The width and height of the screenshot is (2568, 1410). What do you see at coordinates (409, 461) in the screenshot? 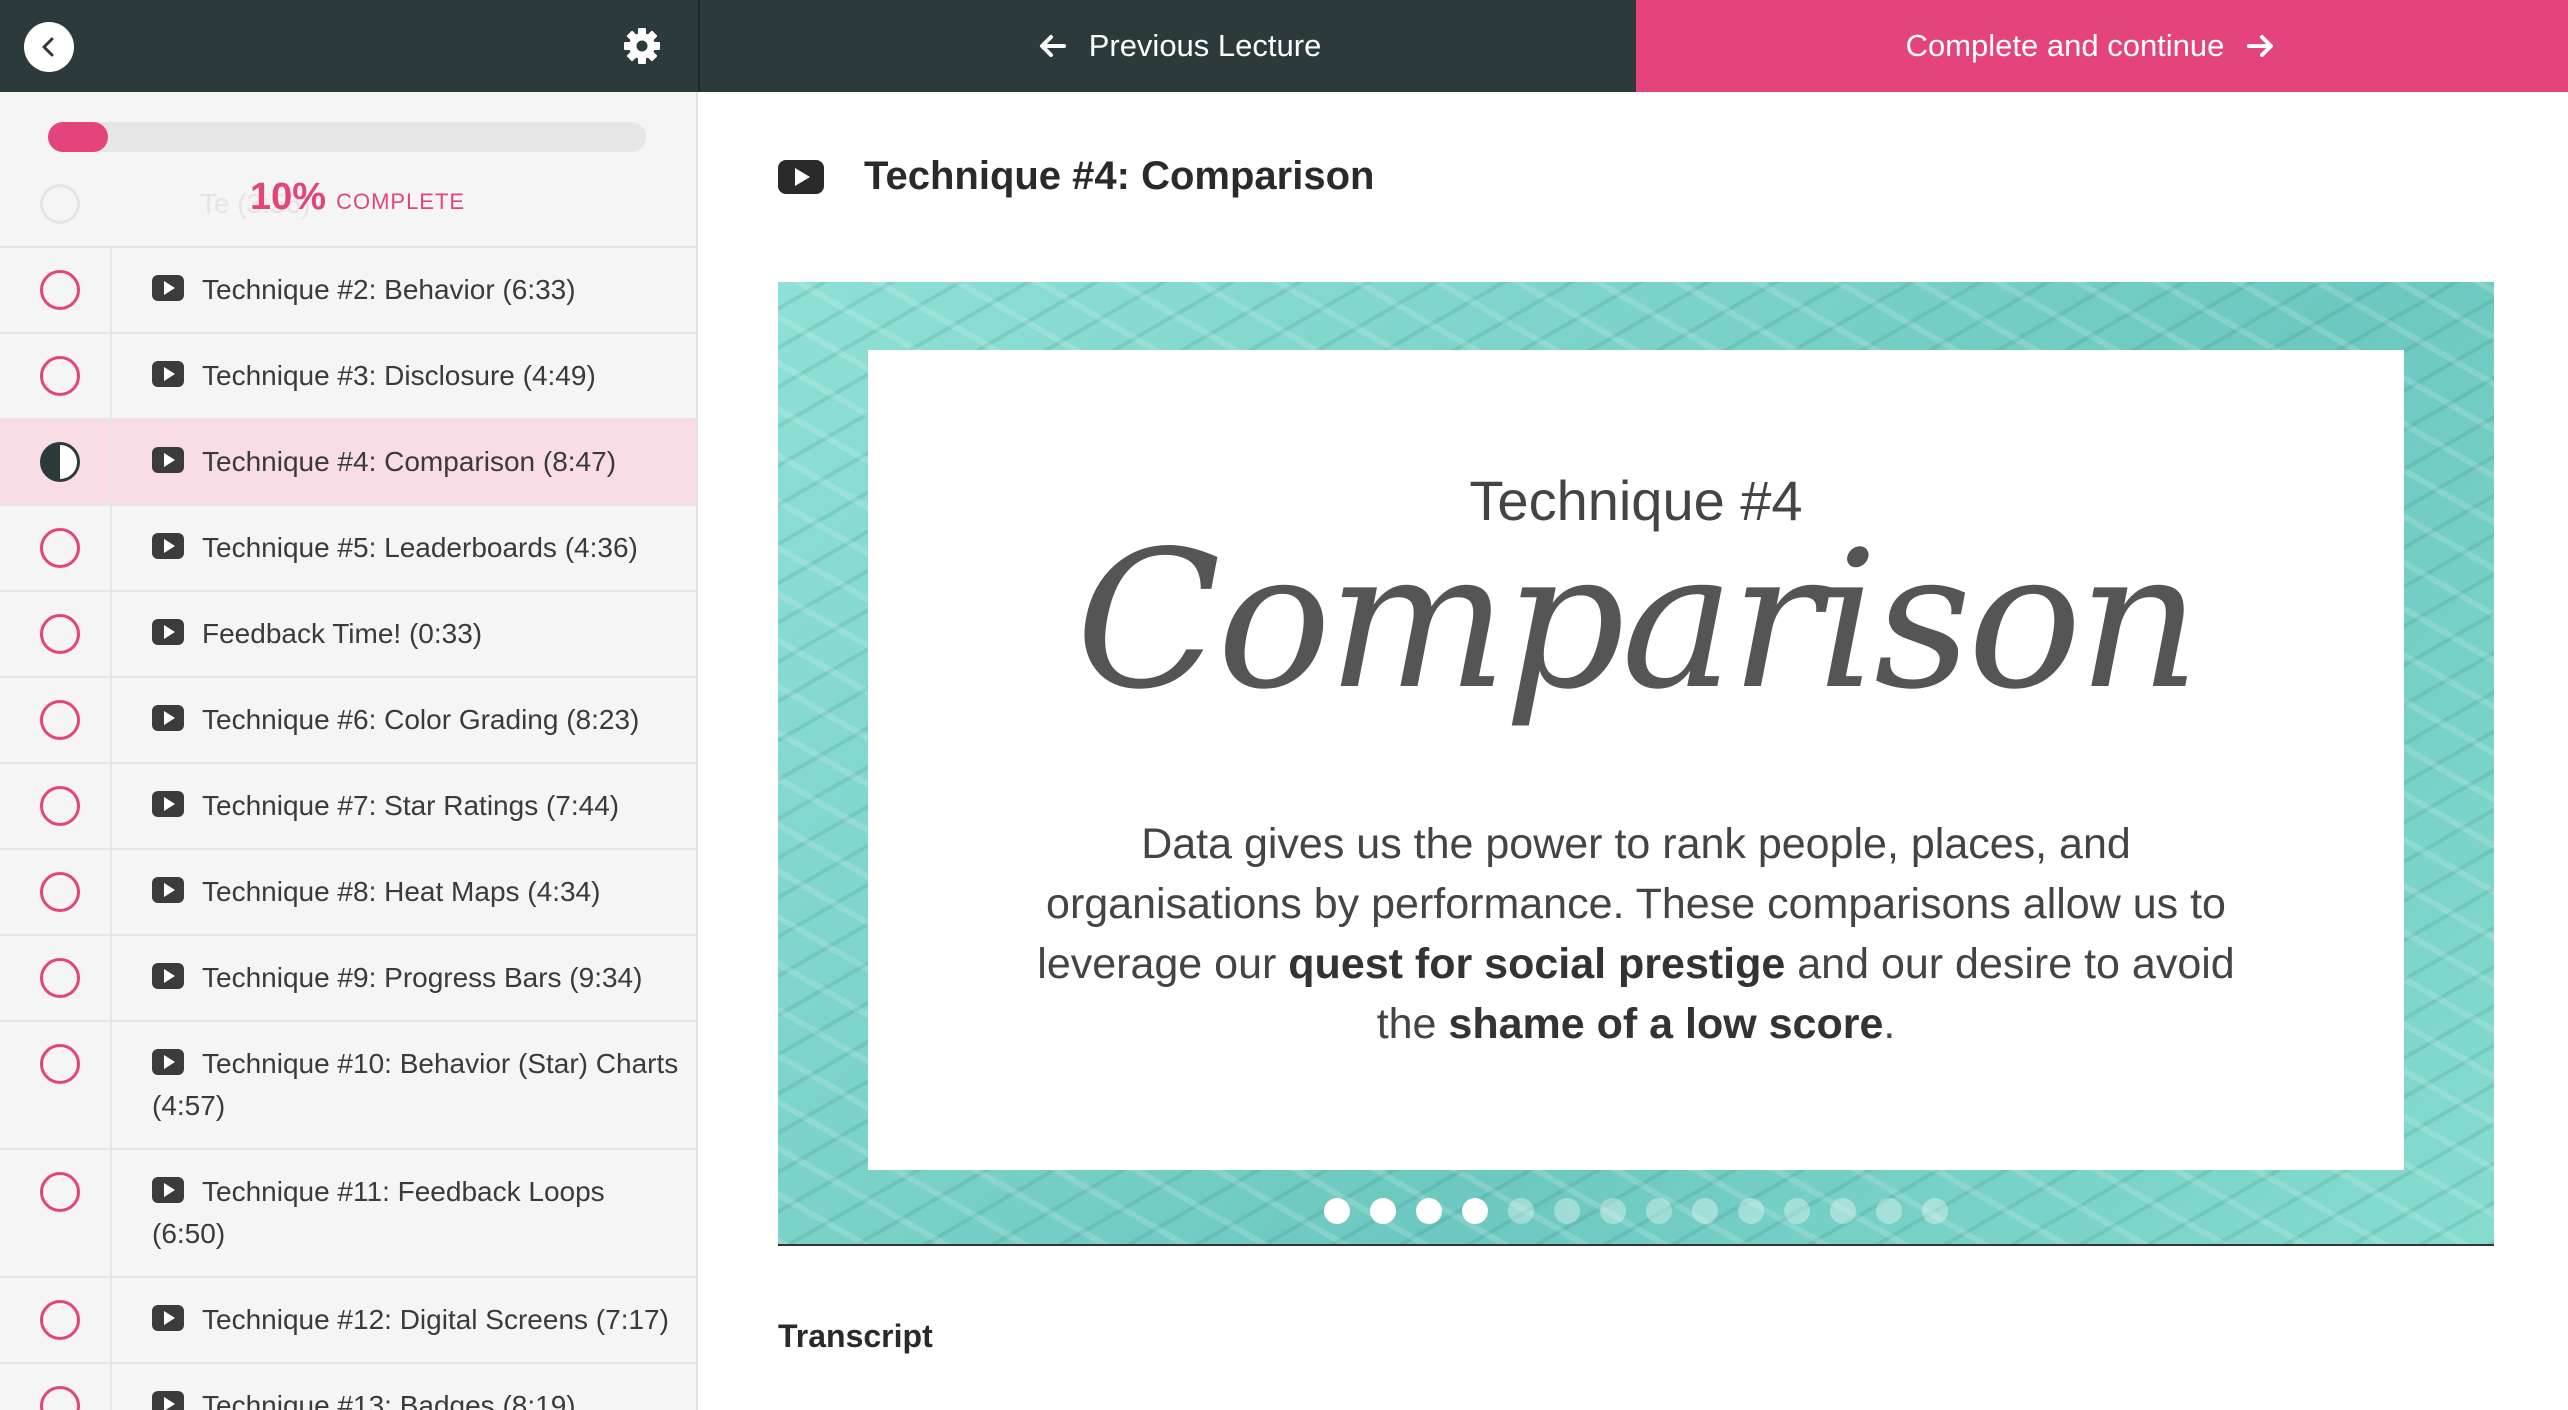
I see `lesson-title: Technique #4: Comparison (8:47)` at bounding box center [409, 461].